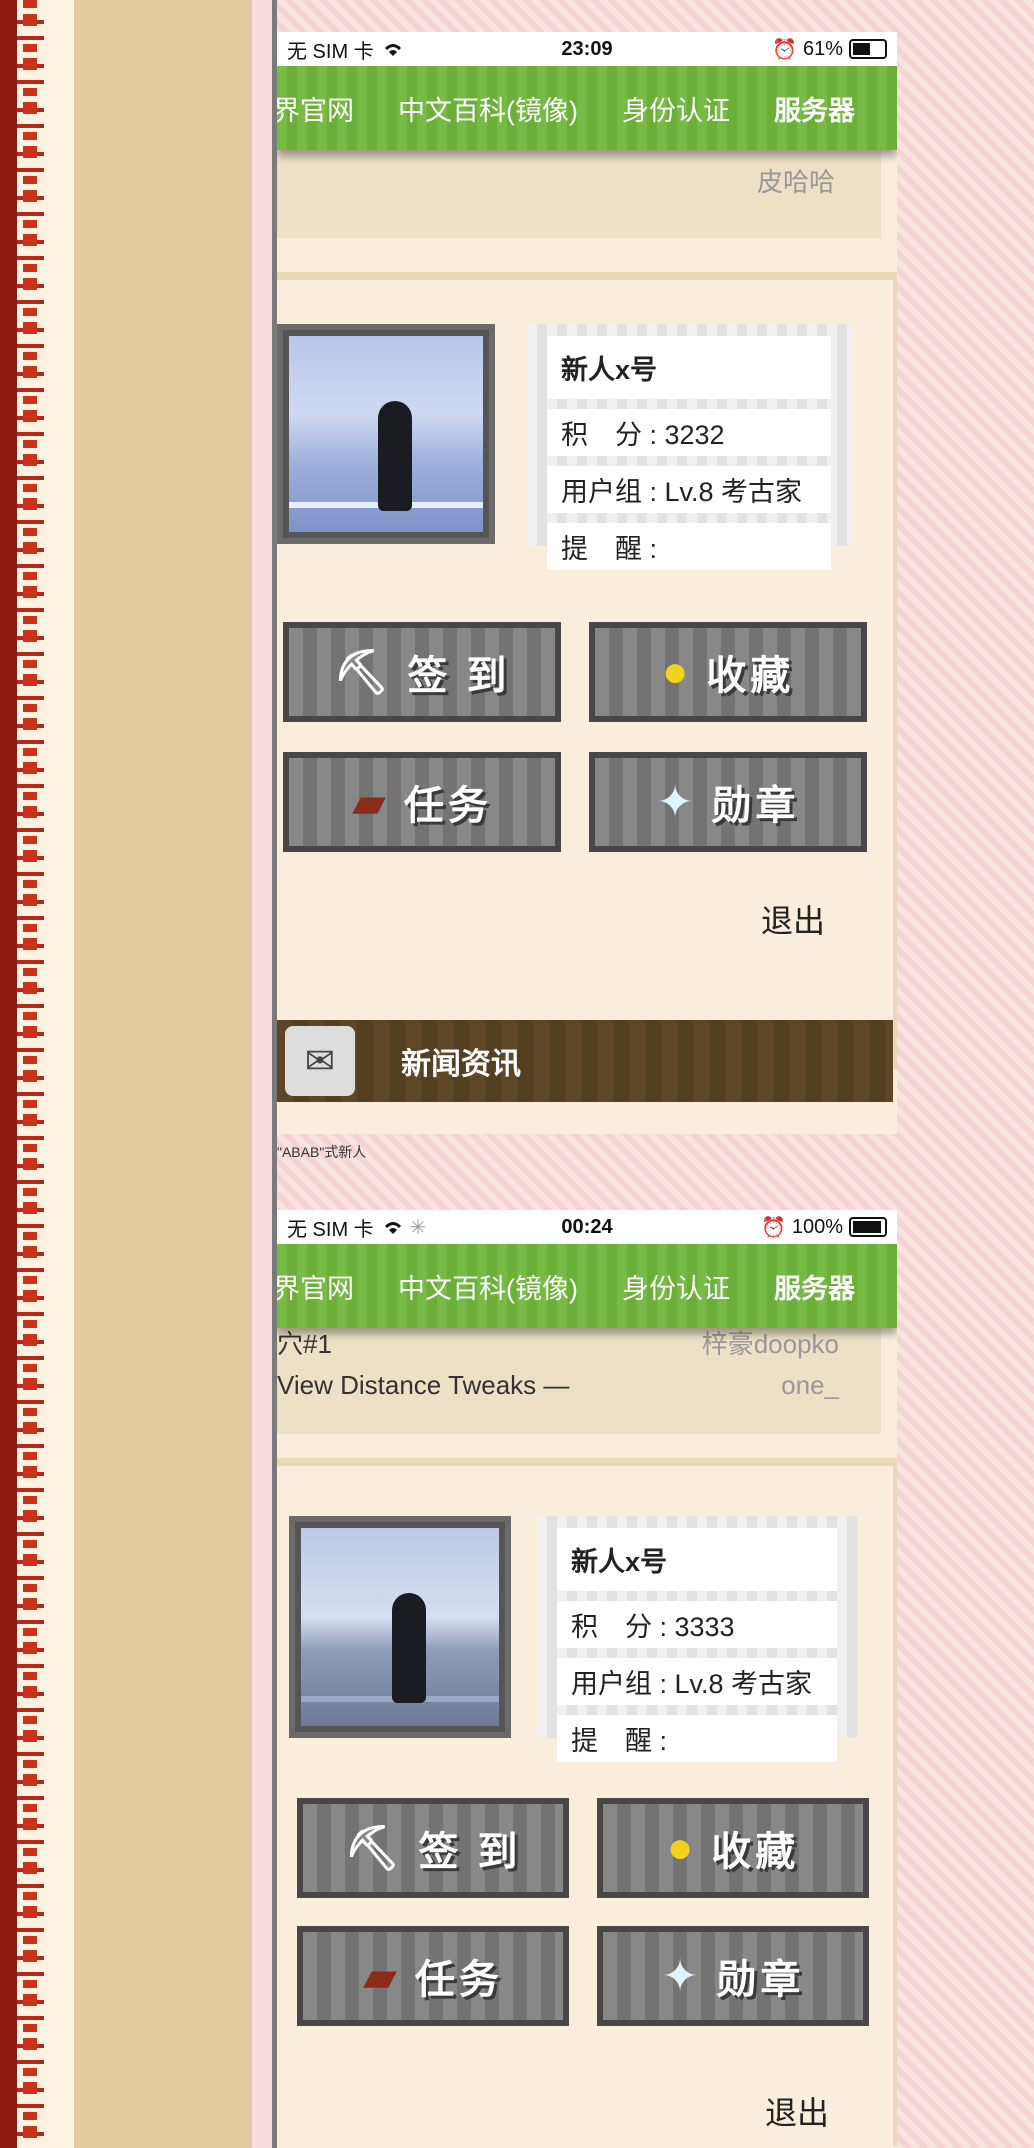  Describe the element at coordinates (423, 1385) in the screenshot. I see `list-item-title: View Distance Tweaks —` at that location.